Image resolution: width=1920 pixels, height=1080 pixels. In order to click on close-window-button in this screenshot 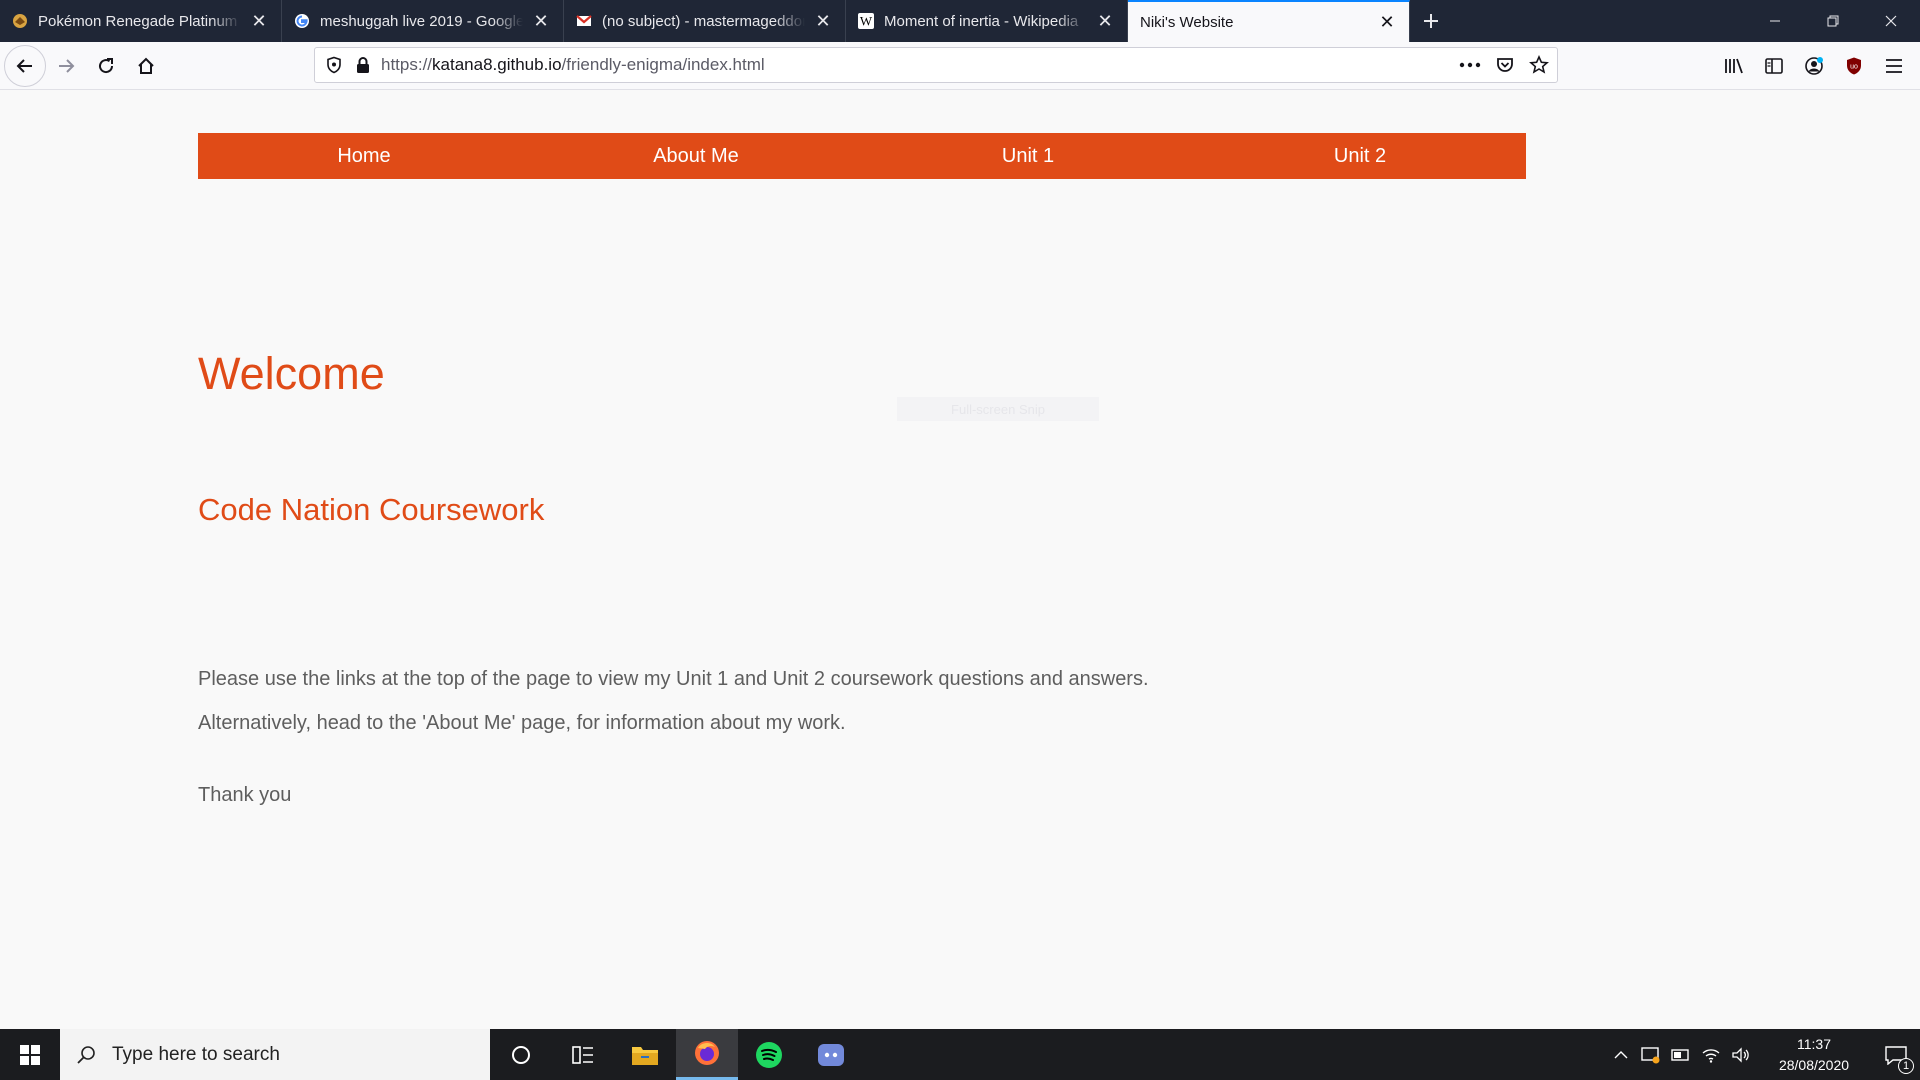, I will do `click(1891, 21)`.